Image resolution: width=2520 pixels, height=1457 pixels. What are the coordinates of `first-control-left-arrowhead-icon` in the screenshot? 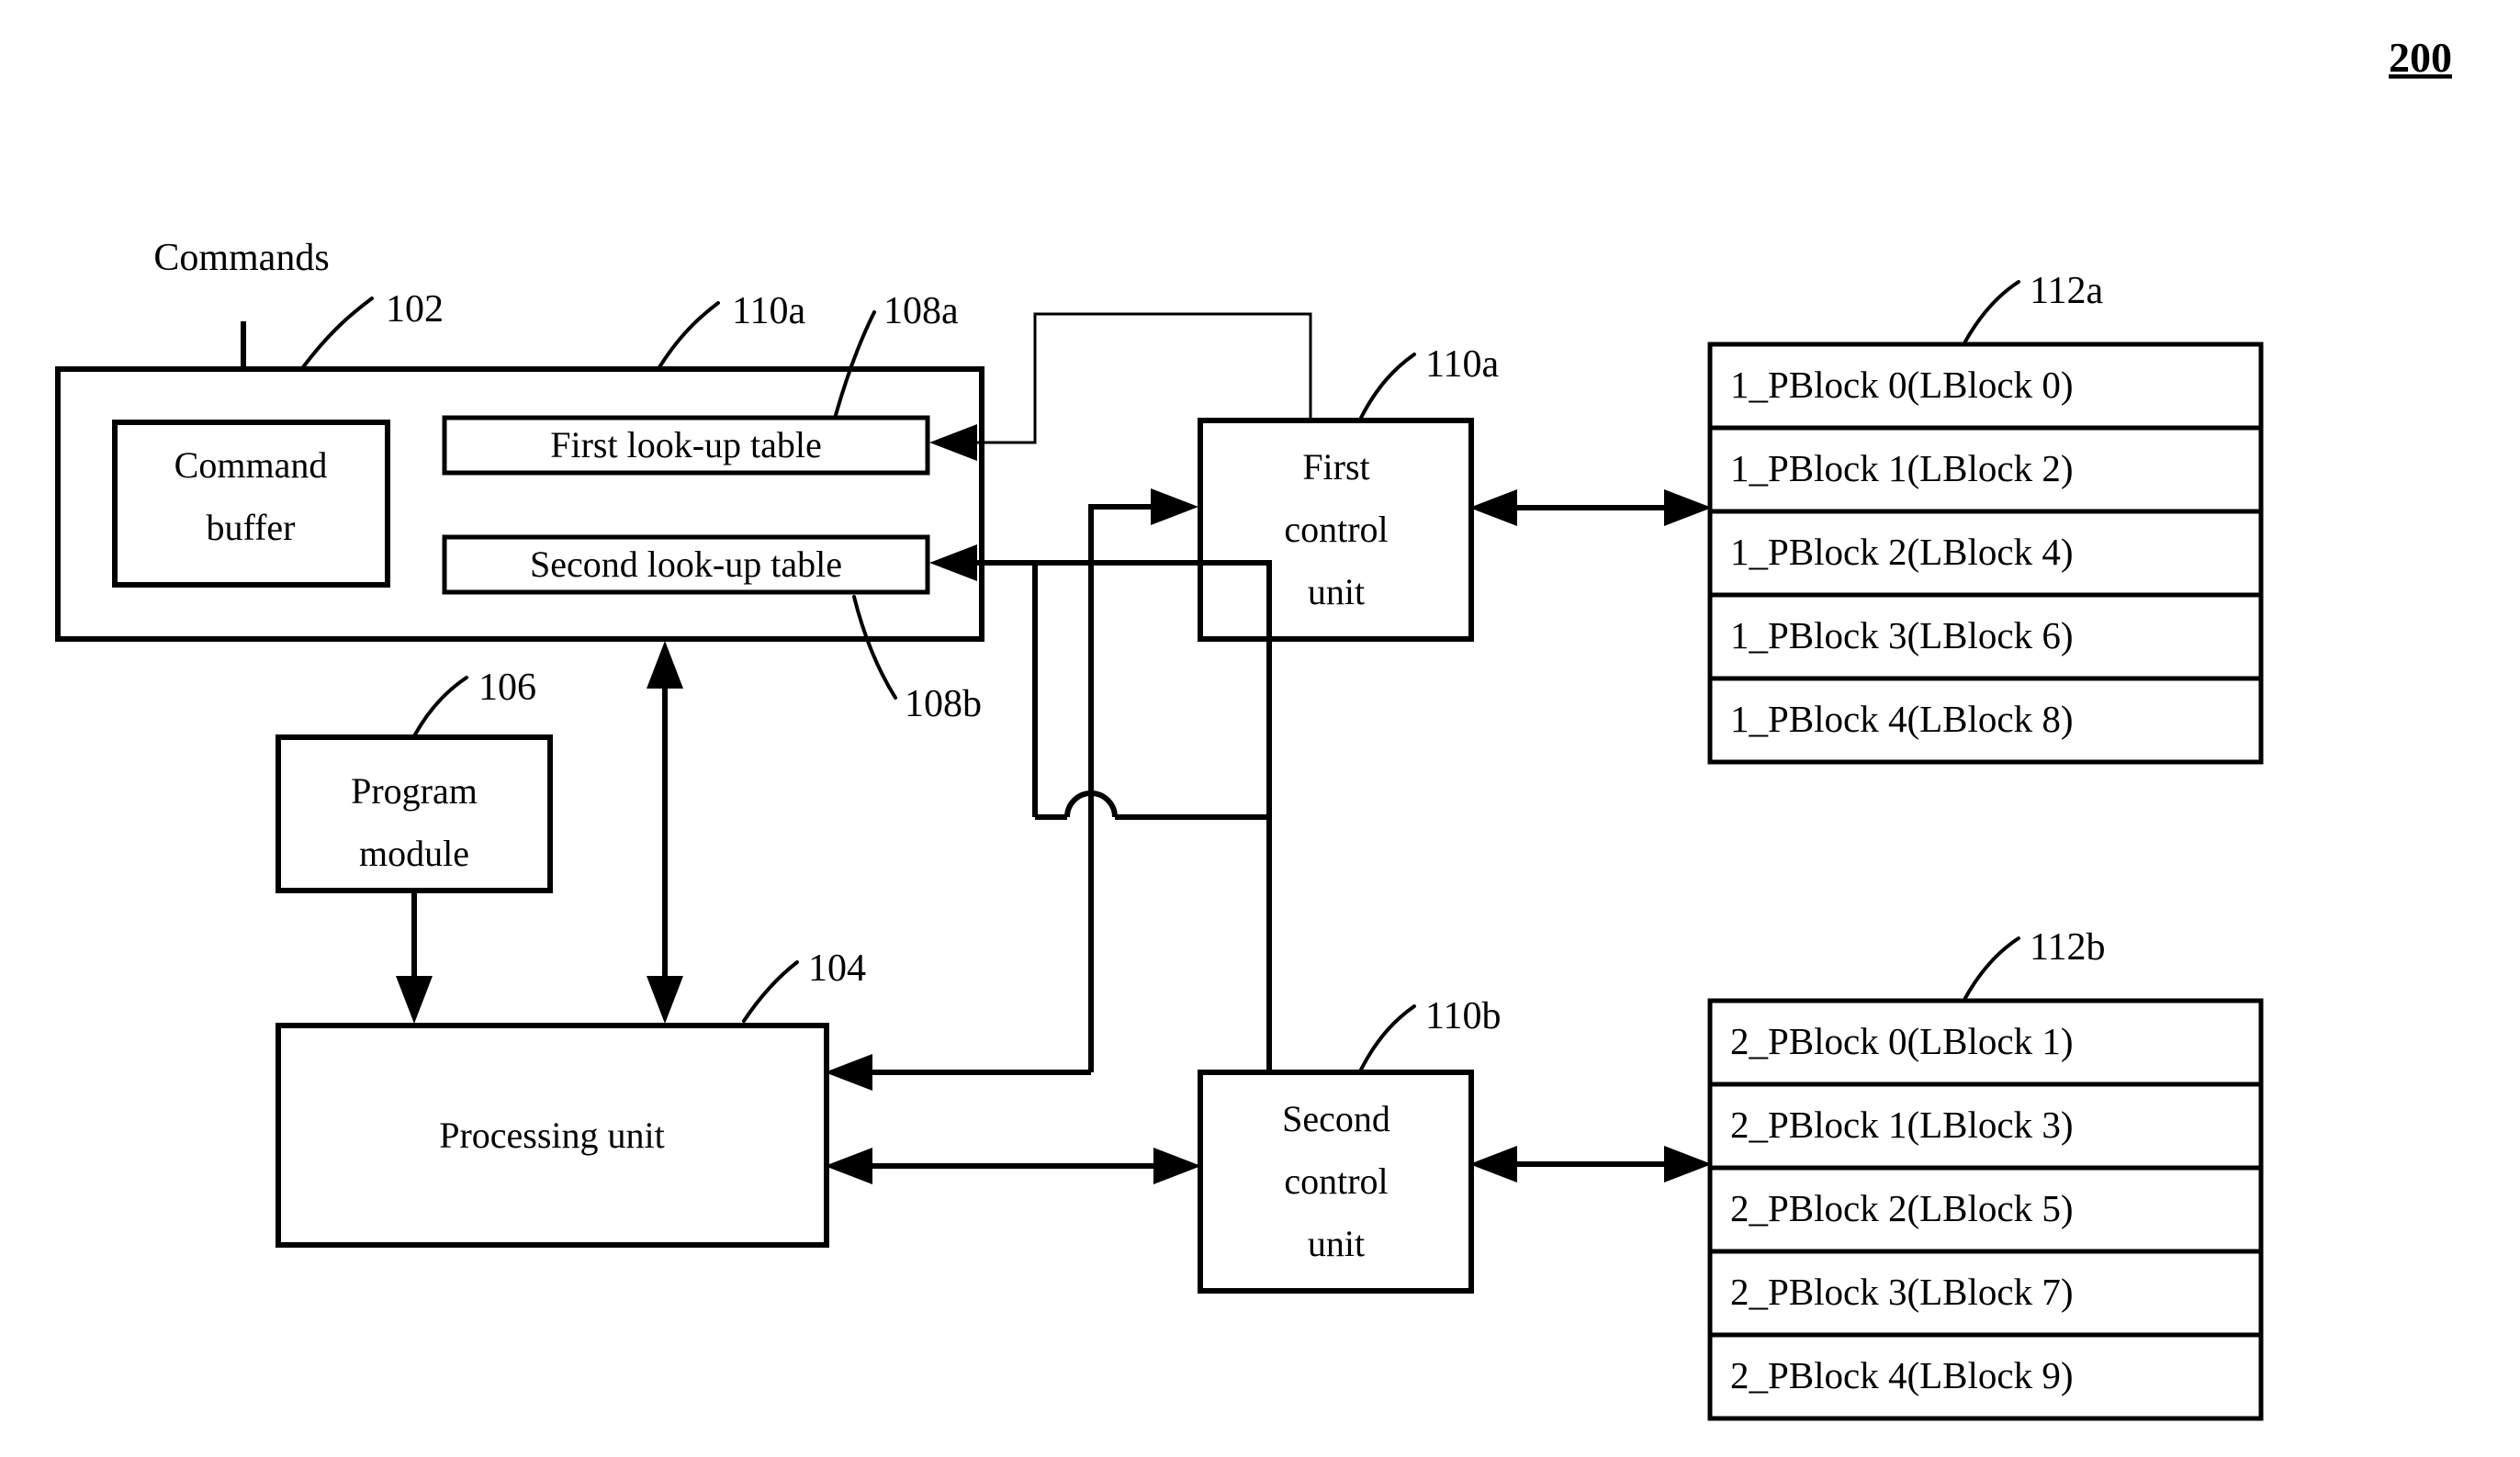 It's located at (1174, 506).